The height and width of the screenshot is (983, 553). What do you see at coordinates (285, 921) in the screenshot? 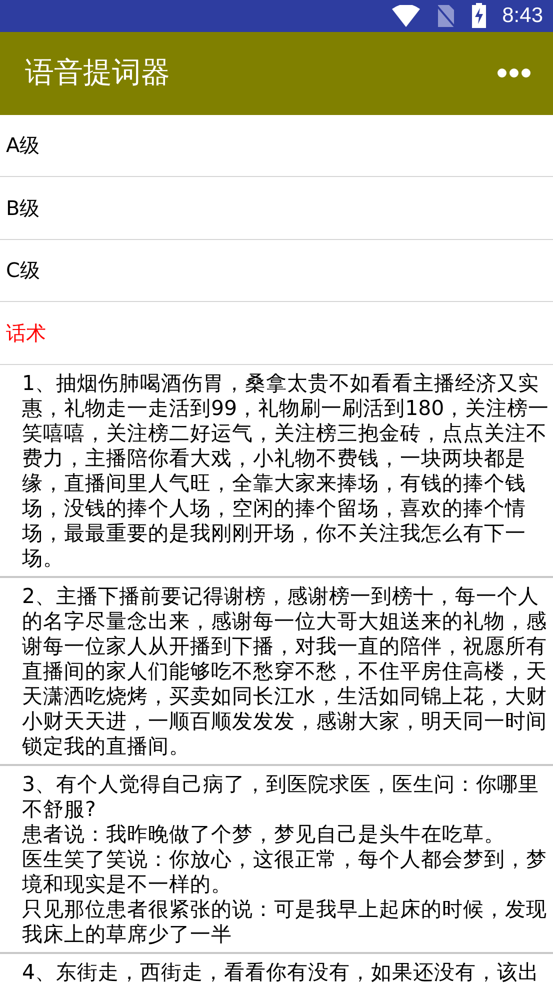
I see `script-text: 只见那位患者很紧张的说：可是我早上起床的时候，发现我床上的草席少了一半` at bounding box center [285, 921].